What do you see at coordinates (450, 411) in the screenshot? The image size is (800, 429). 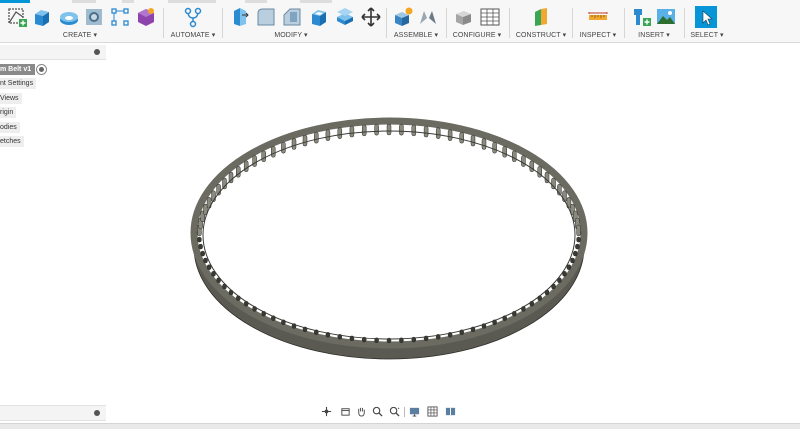 I see `viewports-icon` at bounding box center [450, 411].